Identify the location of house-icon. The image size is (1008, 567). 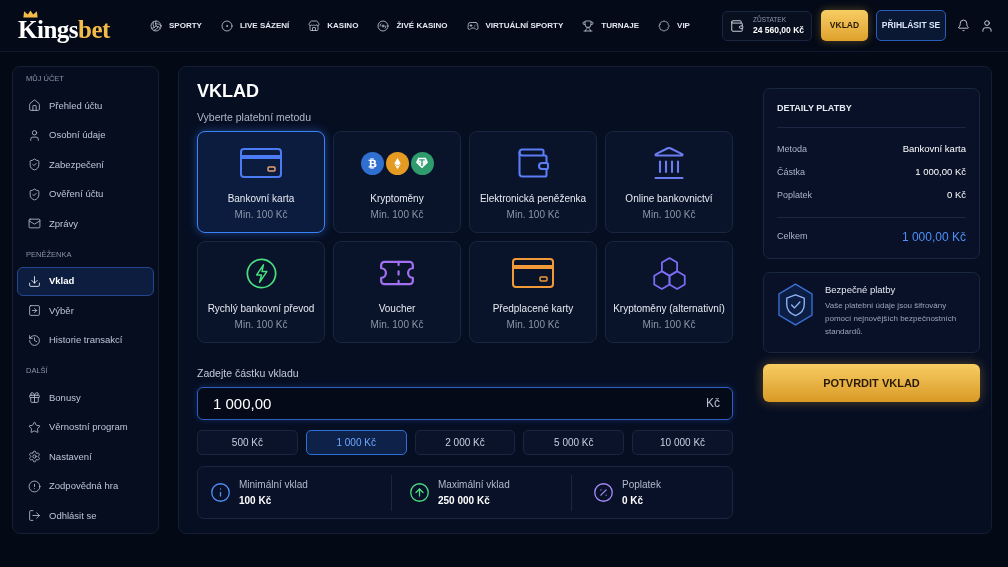
(34, 106).